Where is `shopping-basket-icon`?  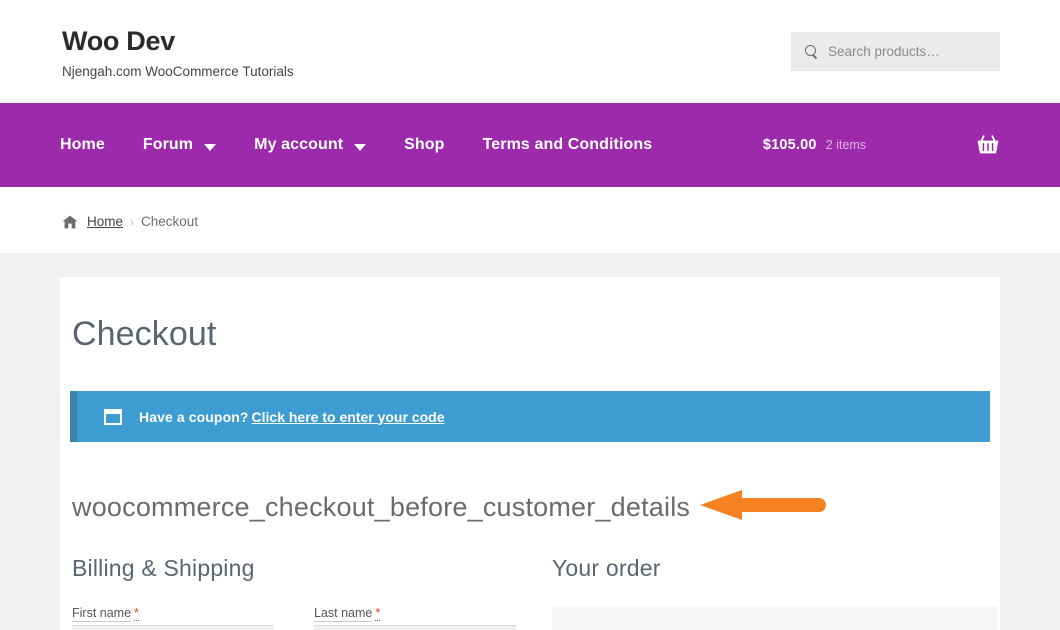
shopping-basket-icon is located at coordinates (988, 145).